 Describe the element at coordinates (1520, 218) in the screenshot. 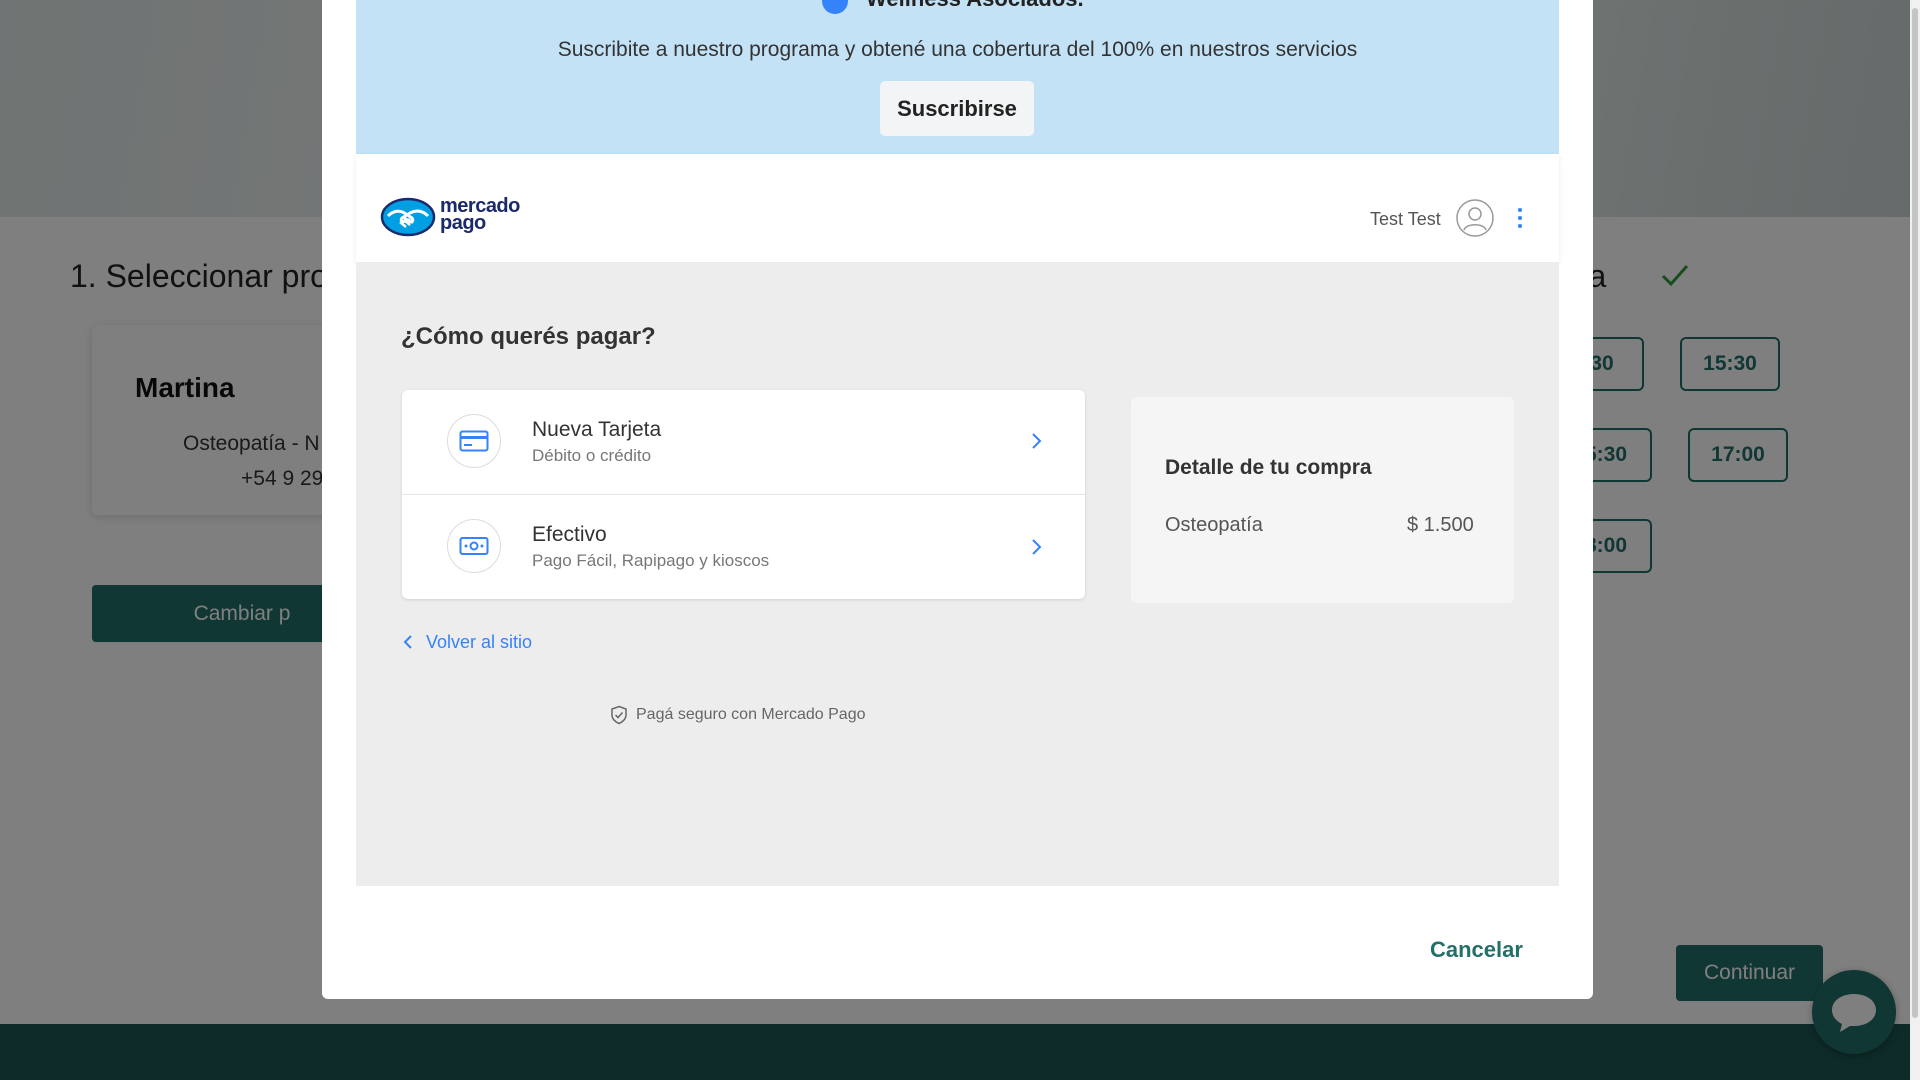

I see `more-options-icon` at that location.